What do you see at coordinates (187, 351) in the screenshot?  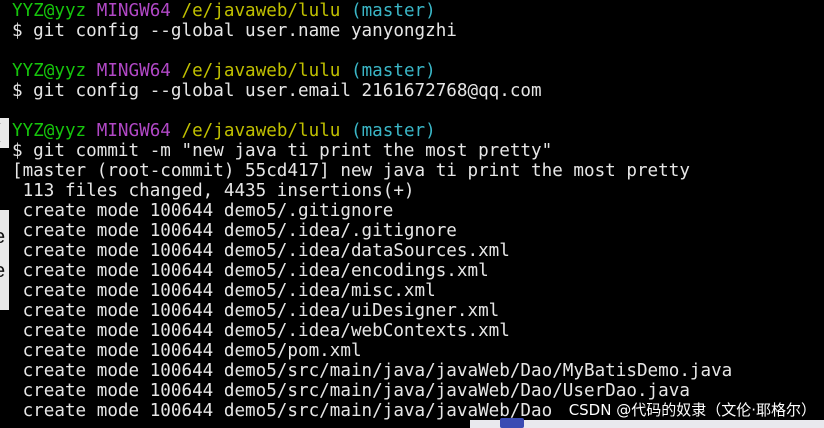 I see `create-mode-line: create mode 100644 demo5/pom.xml` at bounding box center [187, 351].